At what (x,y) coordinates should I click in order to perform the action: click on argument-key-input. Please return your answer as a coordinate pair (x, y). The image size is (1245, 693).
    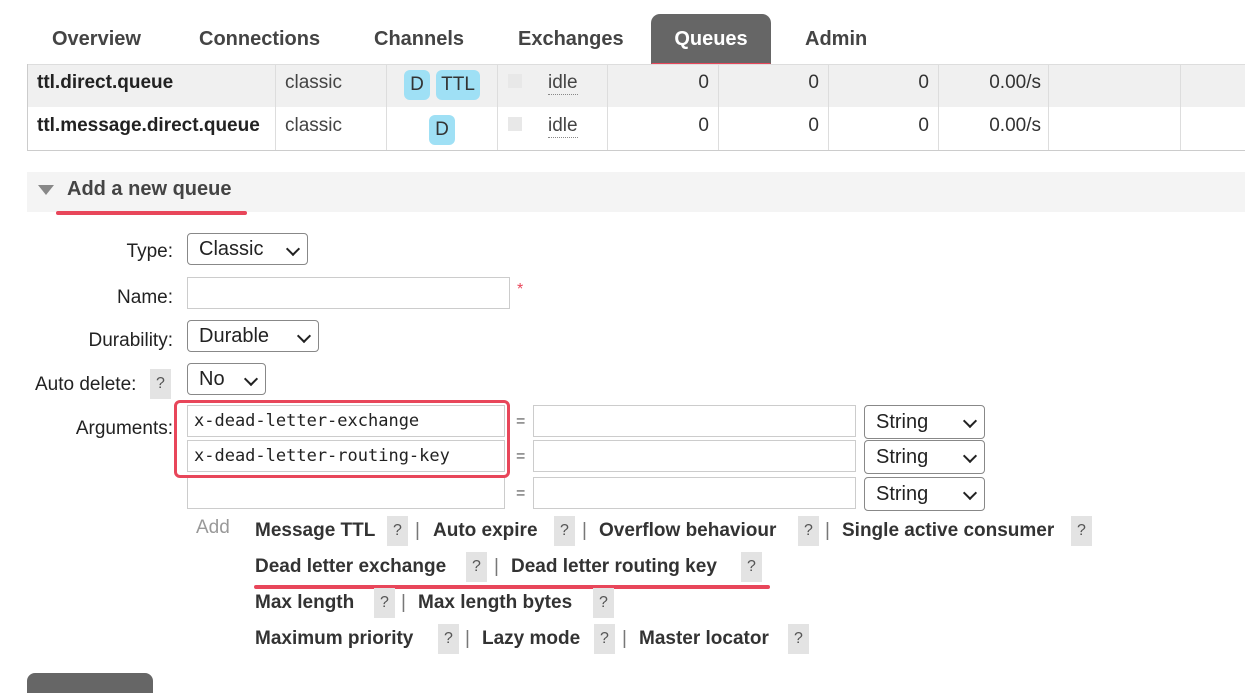
    Looking at the image, I should click on (346, 493).